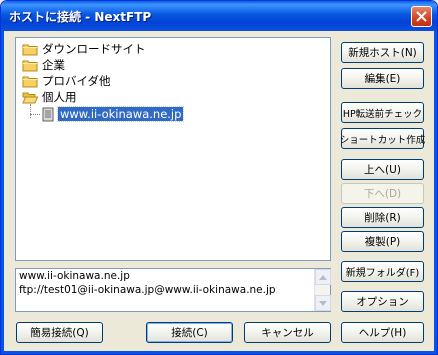 The width and height of the screenshot is (438, 355). I want to click on tree-folder-companies: 企業, so click(43, 65).